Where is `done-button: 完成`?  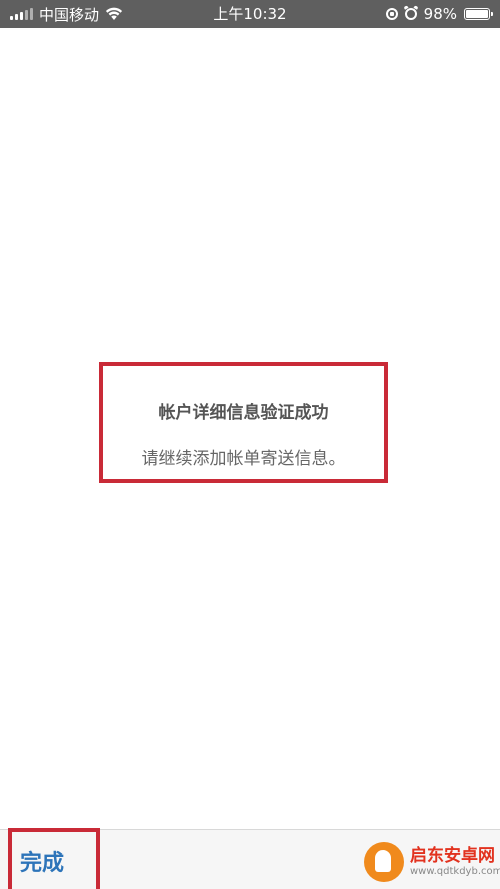 done-button: 完成 is located at coordinates (54, 858).